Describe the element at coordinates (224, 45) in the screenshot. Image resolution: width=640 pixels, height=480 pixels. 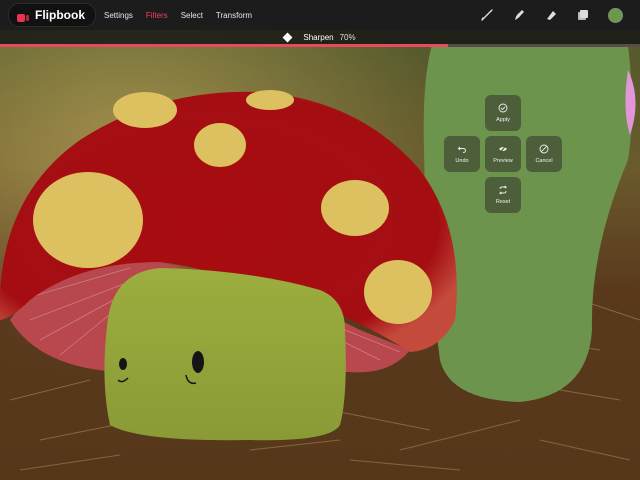
I see `slider-fill` at that location.